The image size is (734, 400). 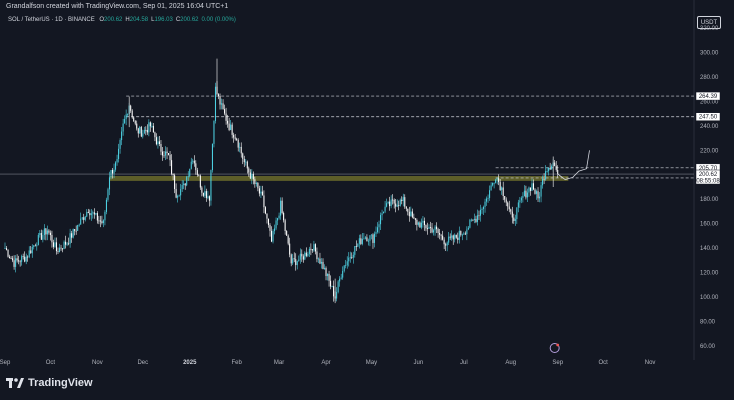 What do you see at coordinates (279, 363) in the screenshot?
I see `x-tick-label: Mar` at bounding box center [279, 363].